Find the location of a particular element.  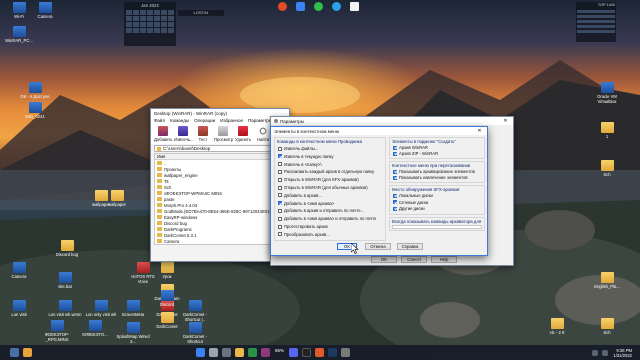

desktop-icon: Discord is located at coordinates (167, 298).